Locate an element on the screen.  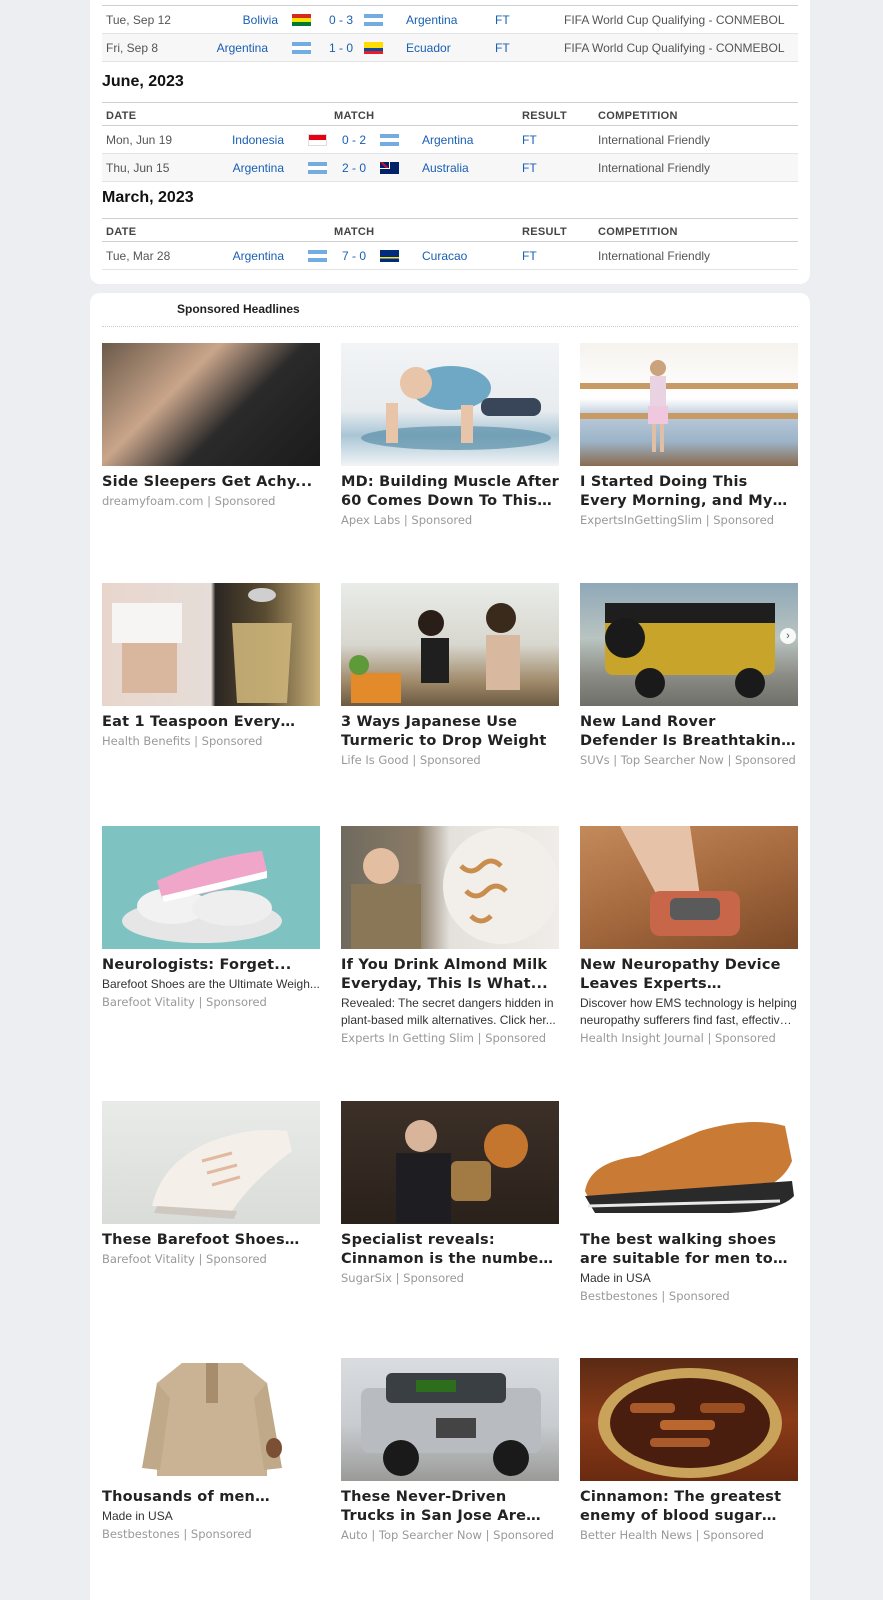
ad-image: › is located at coordinates (689, 644).